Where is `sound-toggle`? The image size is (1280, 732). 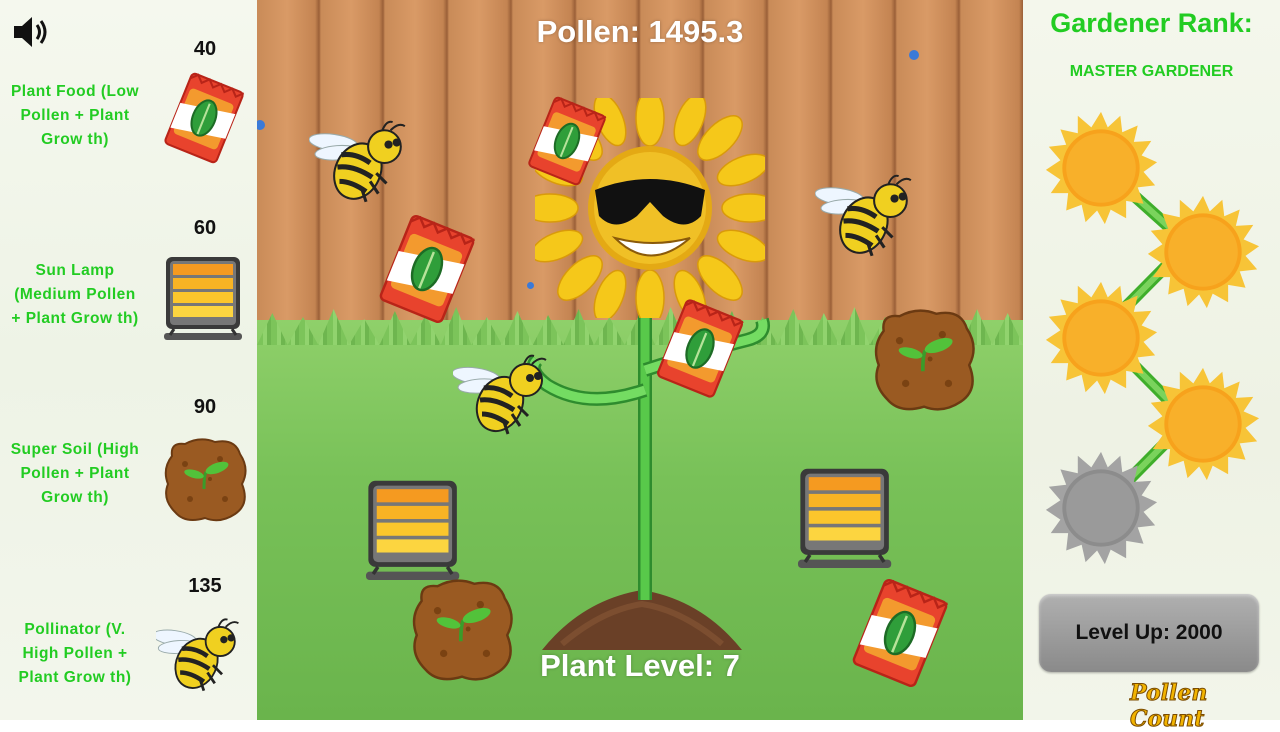 sound-toggle is located at coordinates (32, 34).